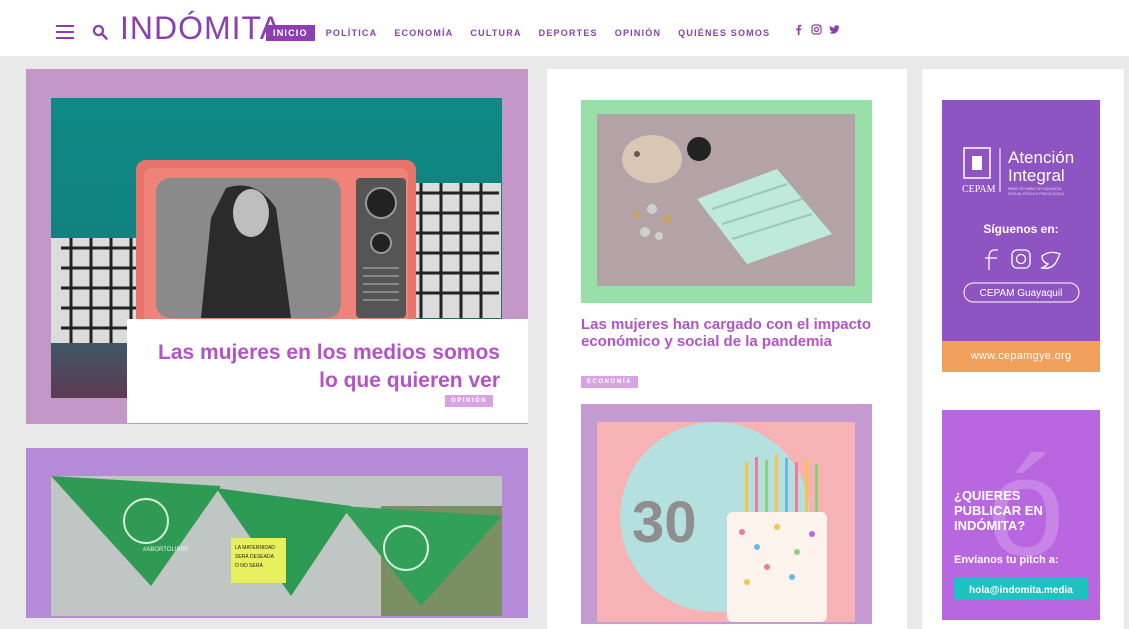 This screenshot has width=1129, height=629. Describe the element at coordinates (1023, 259) in the screenshot. I see `cepam-social-icons` at that location.